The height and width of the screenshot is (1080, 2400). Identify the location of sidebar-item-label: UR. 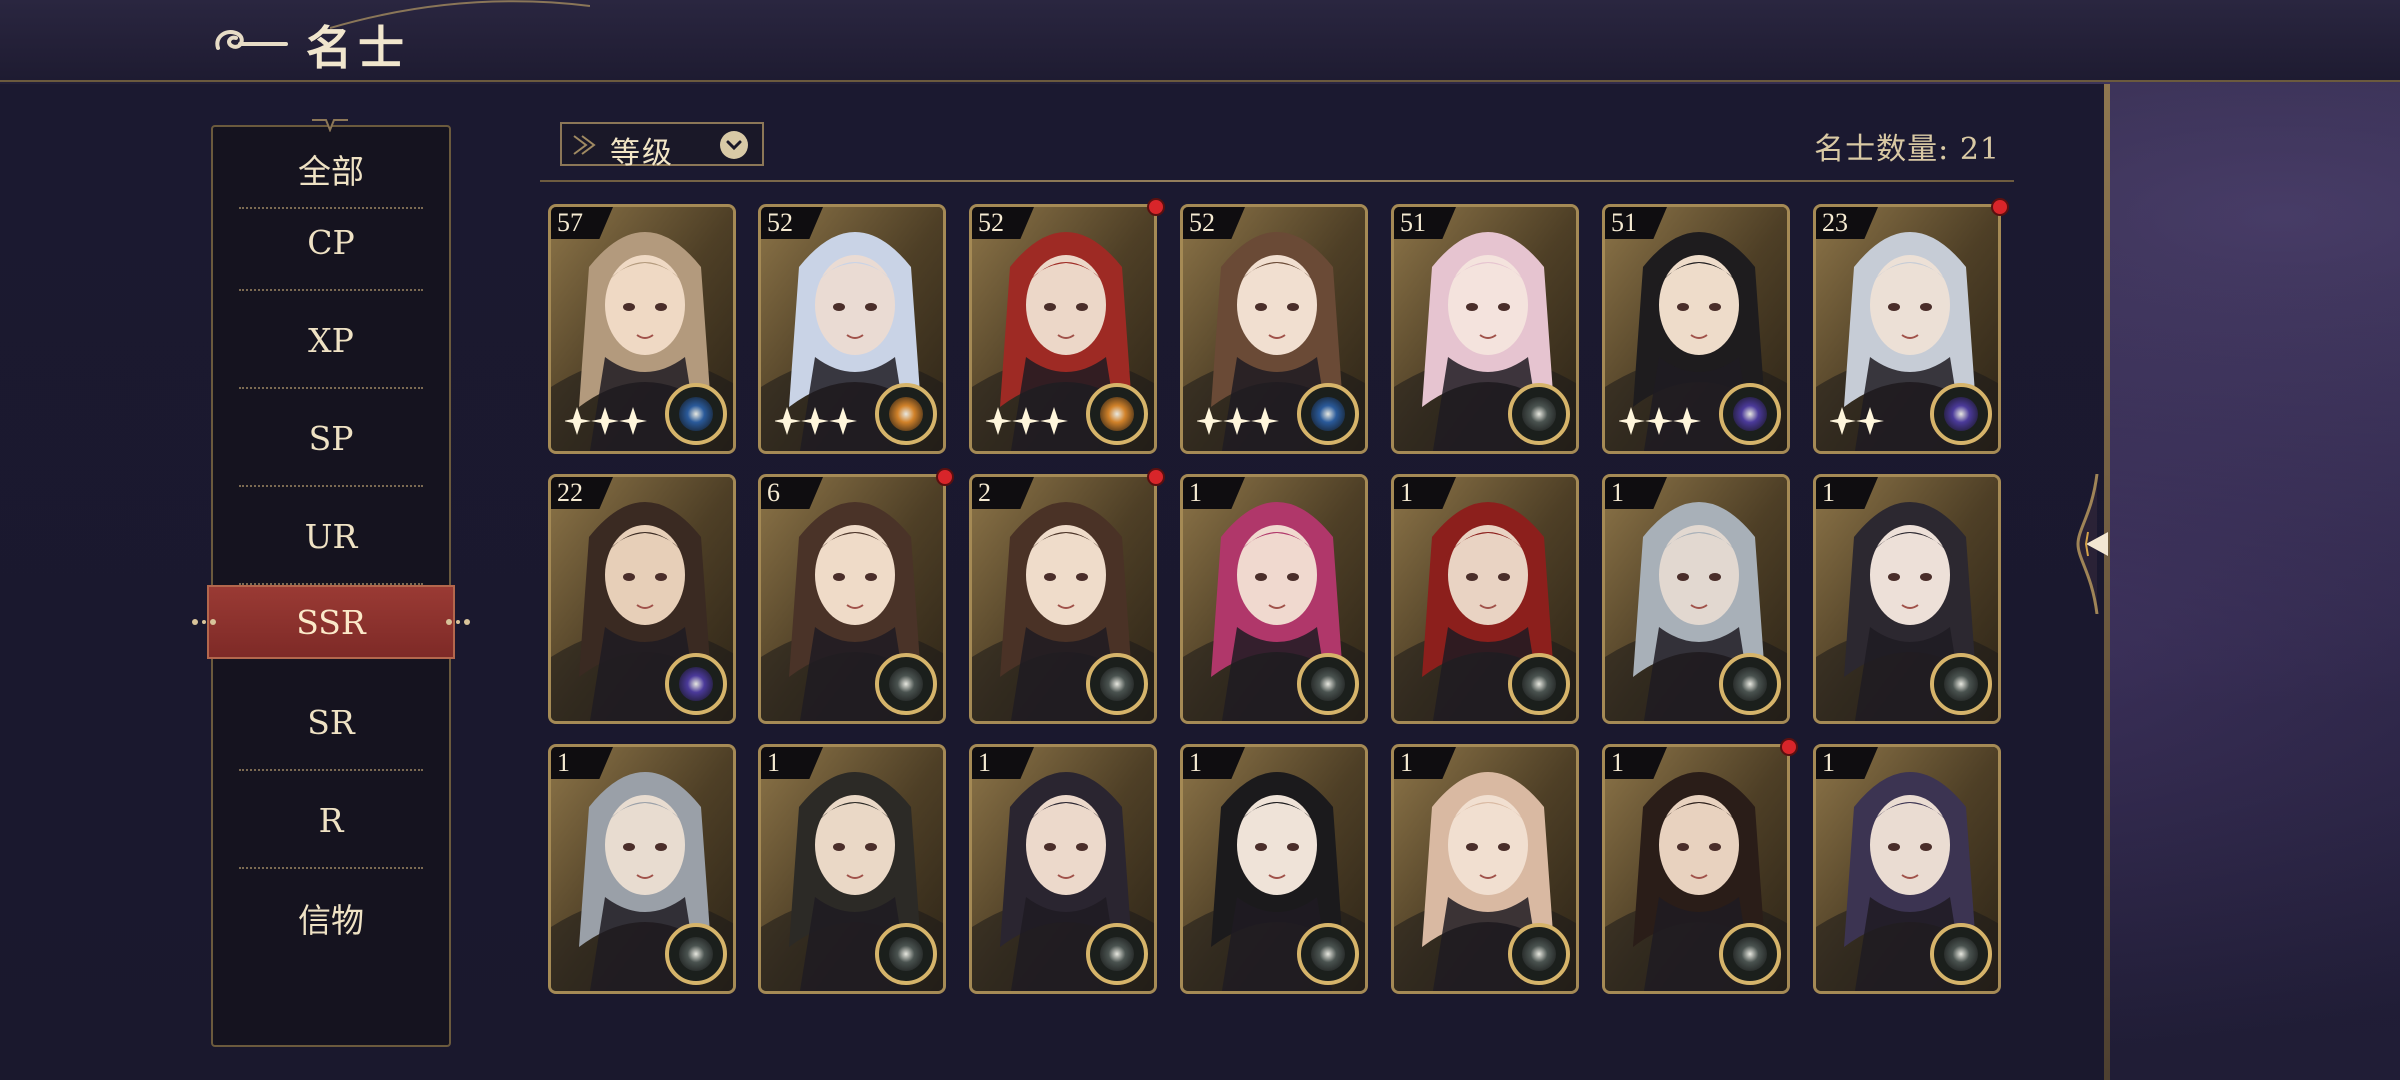
(331, 536).